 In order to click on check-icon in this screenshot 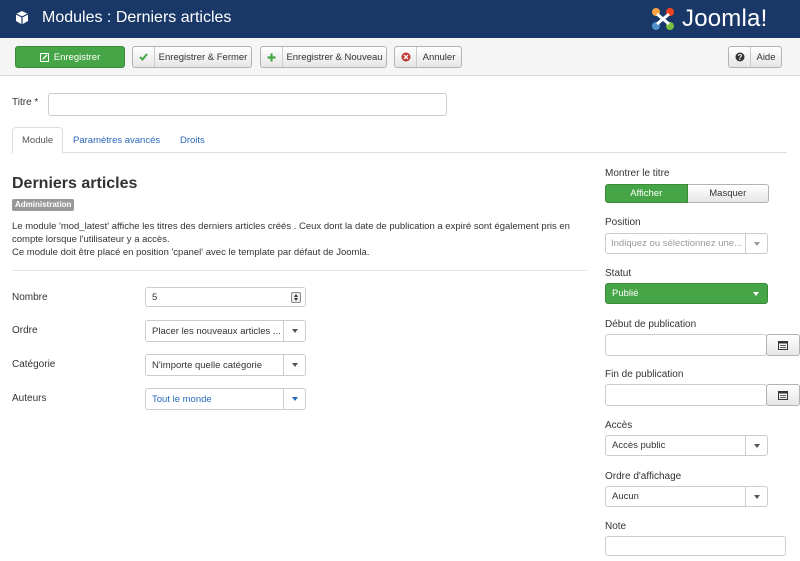, I will do `click(144, 57)`.